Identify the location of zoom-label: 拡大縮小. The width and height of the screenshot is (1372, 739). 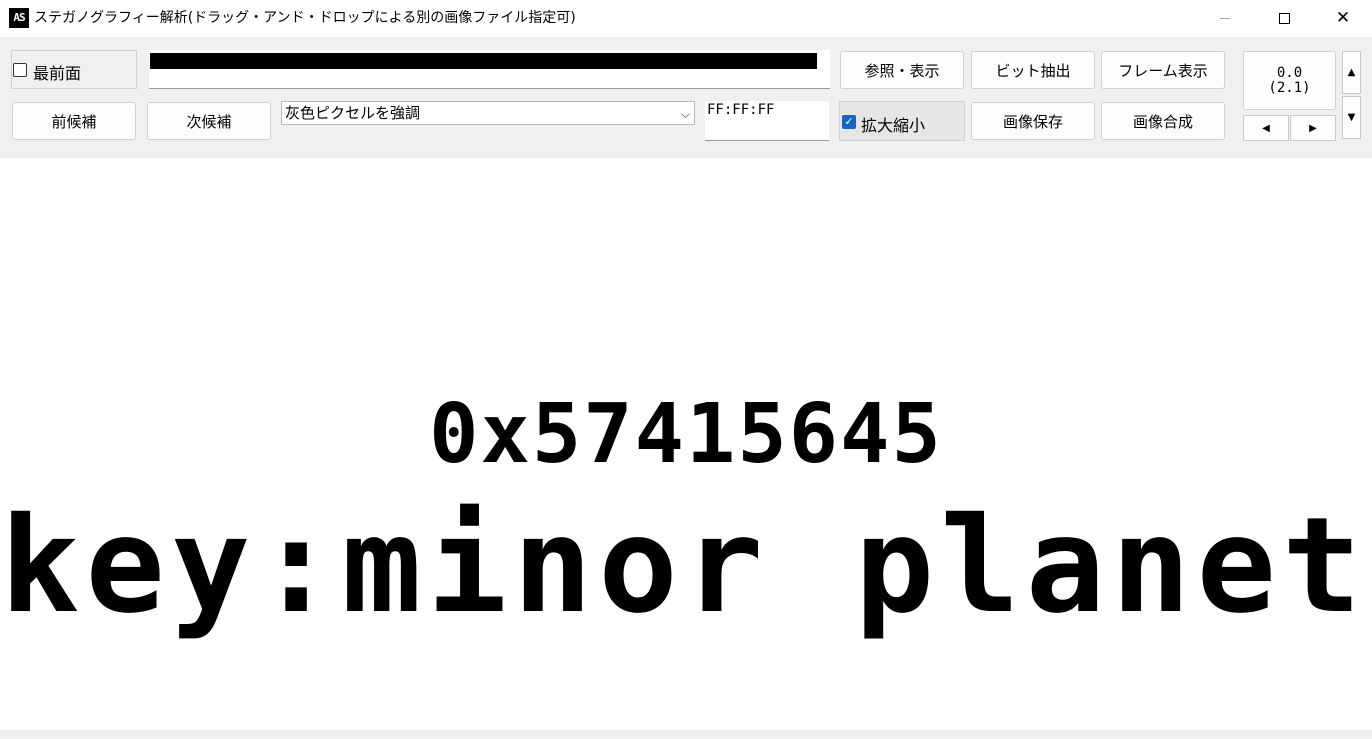
(893, 125).